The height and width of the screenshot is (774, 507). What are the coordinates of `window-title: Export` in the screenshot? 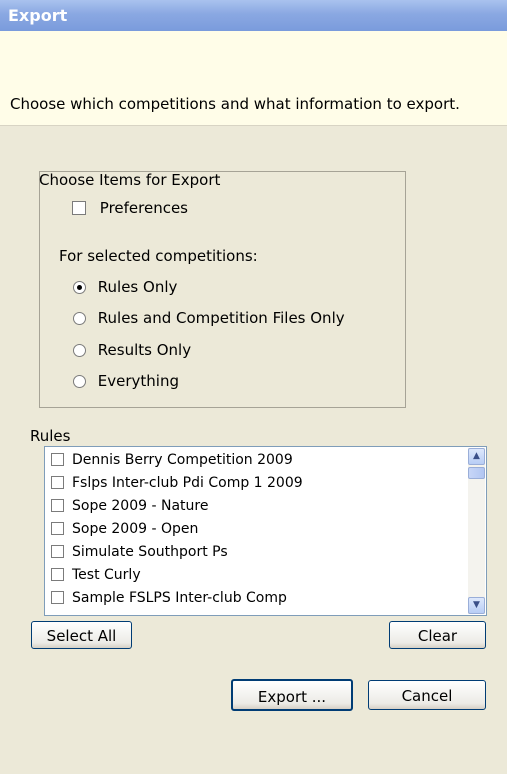 It's located at (38, 15).